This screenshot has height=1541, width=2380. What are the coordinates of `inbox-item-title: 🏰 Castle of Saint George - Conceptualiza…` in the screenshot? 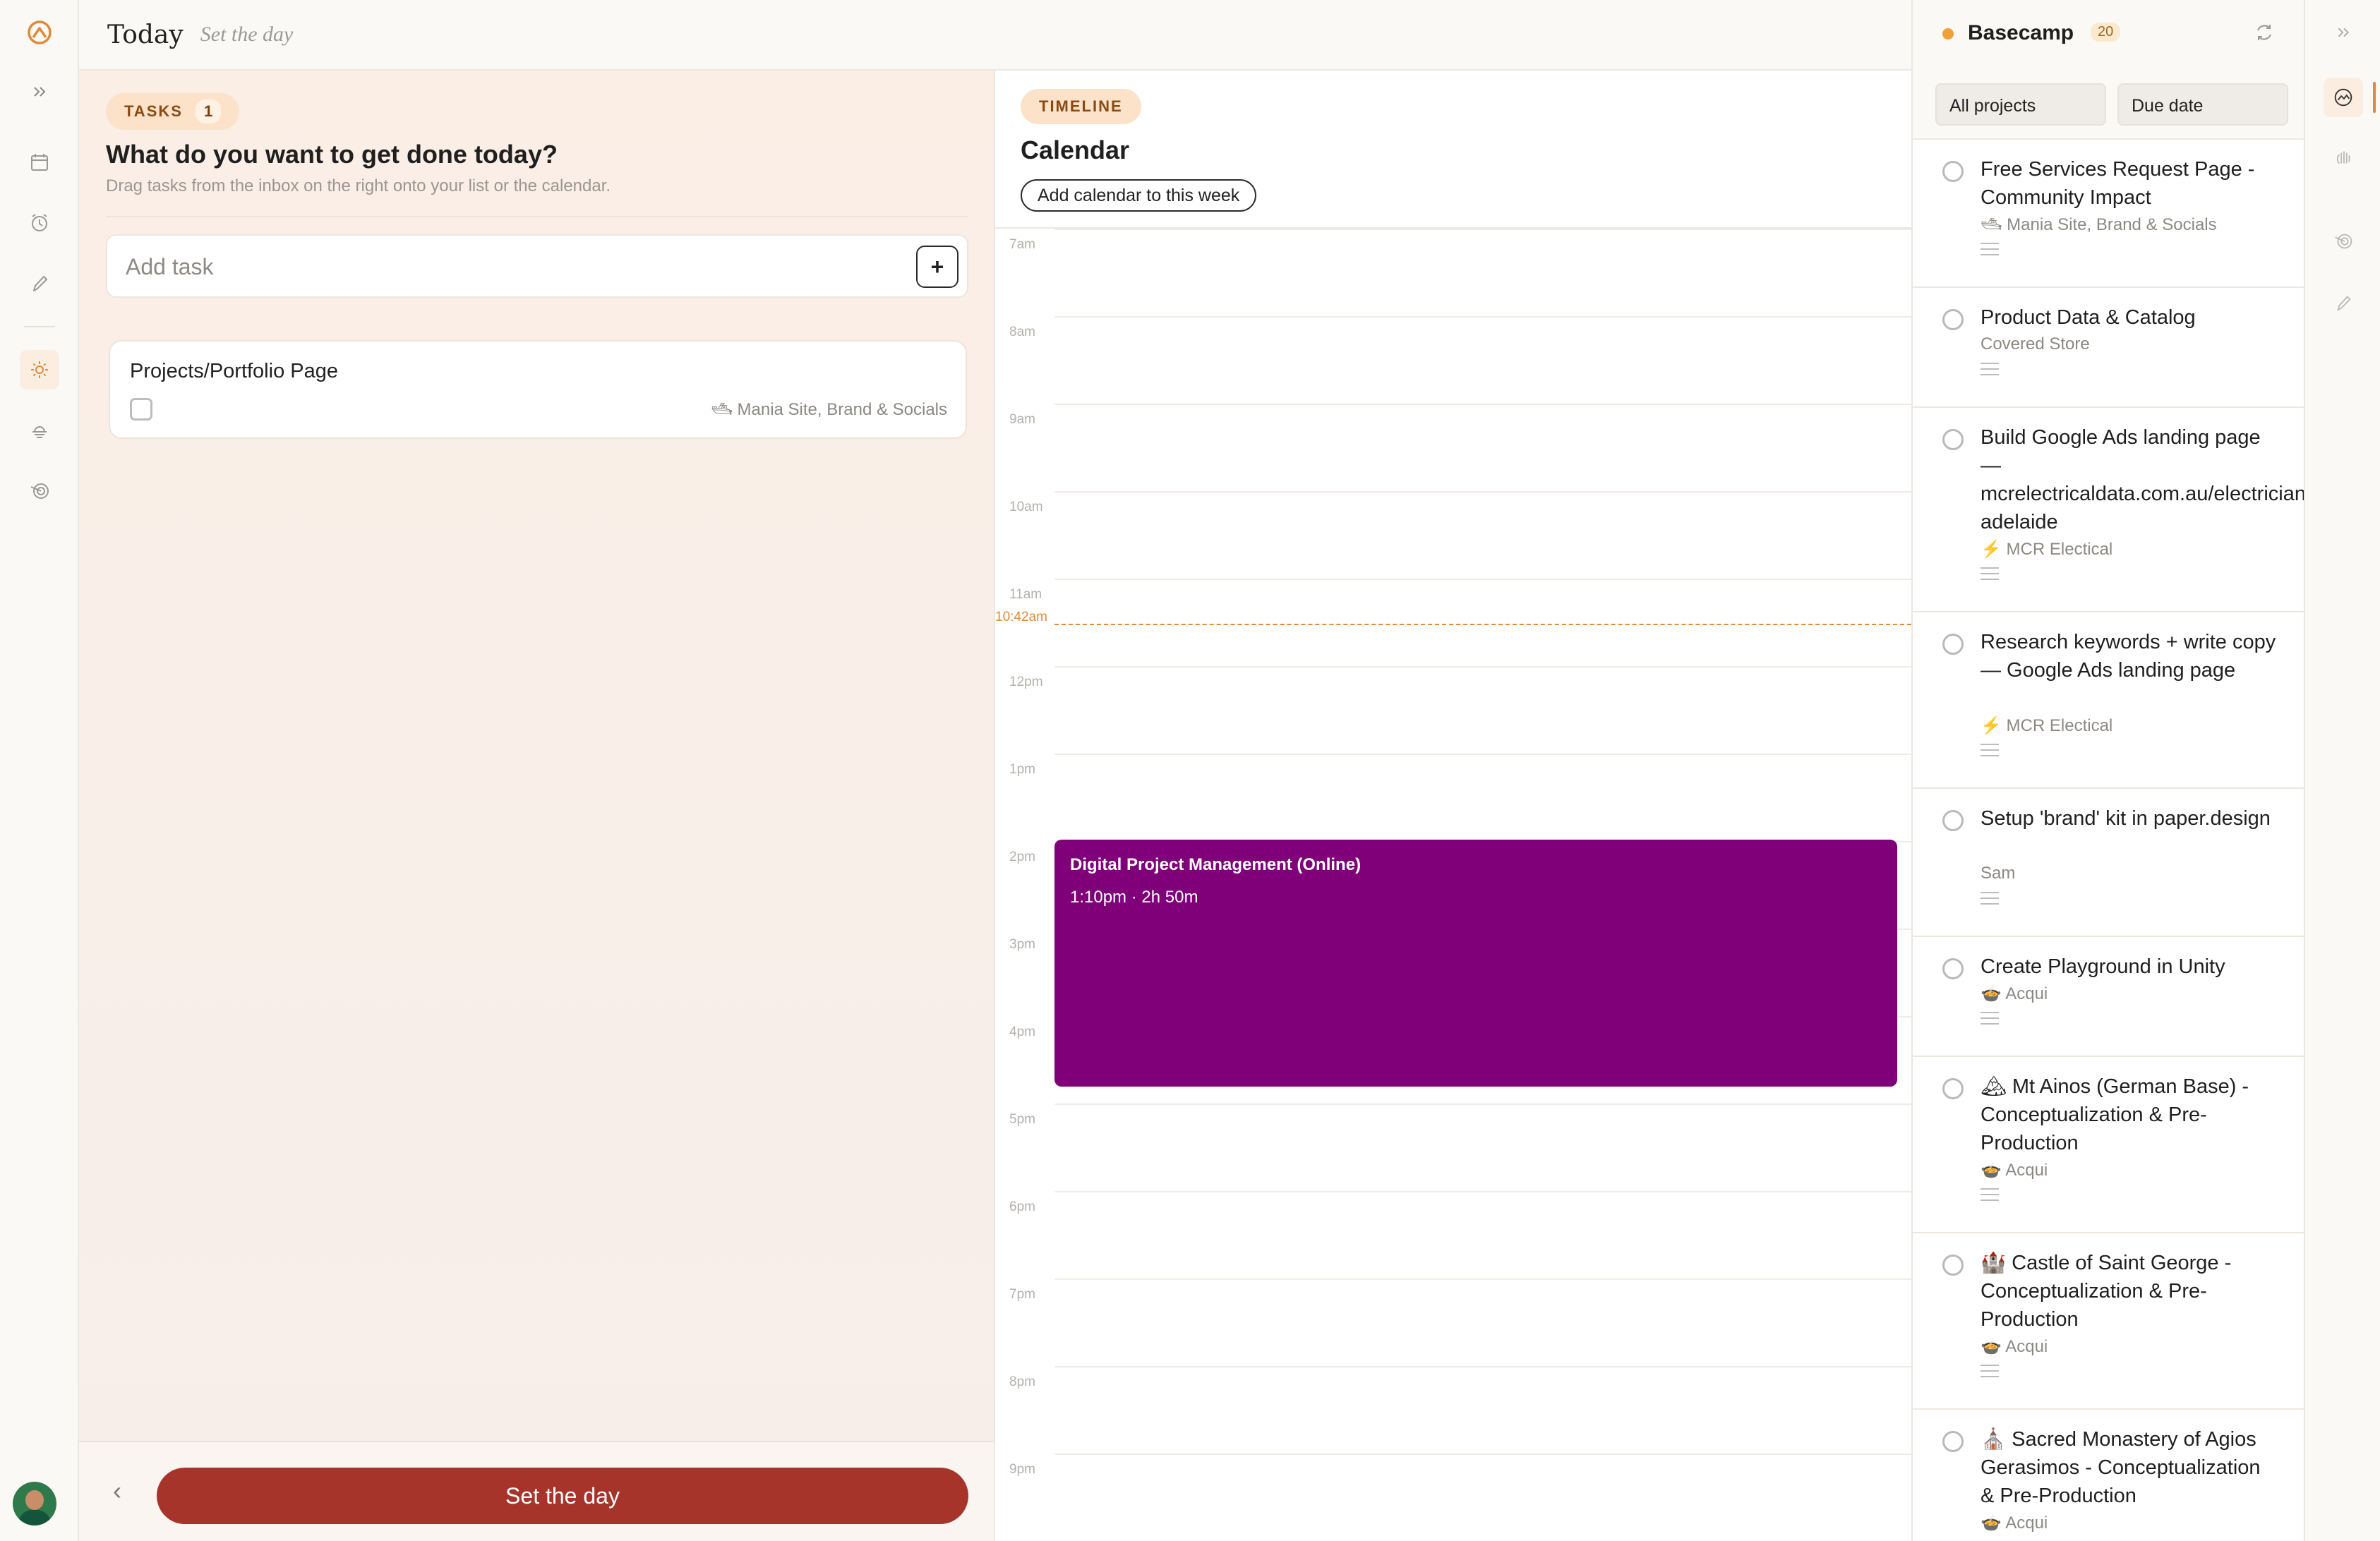 It's located at (2106, 1292).